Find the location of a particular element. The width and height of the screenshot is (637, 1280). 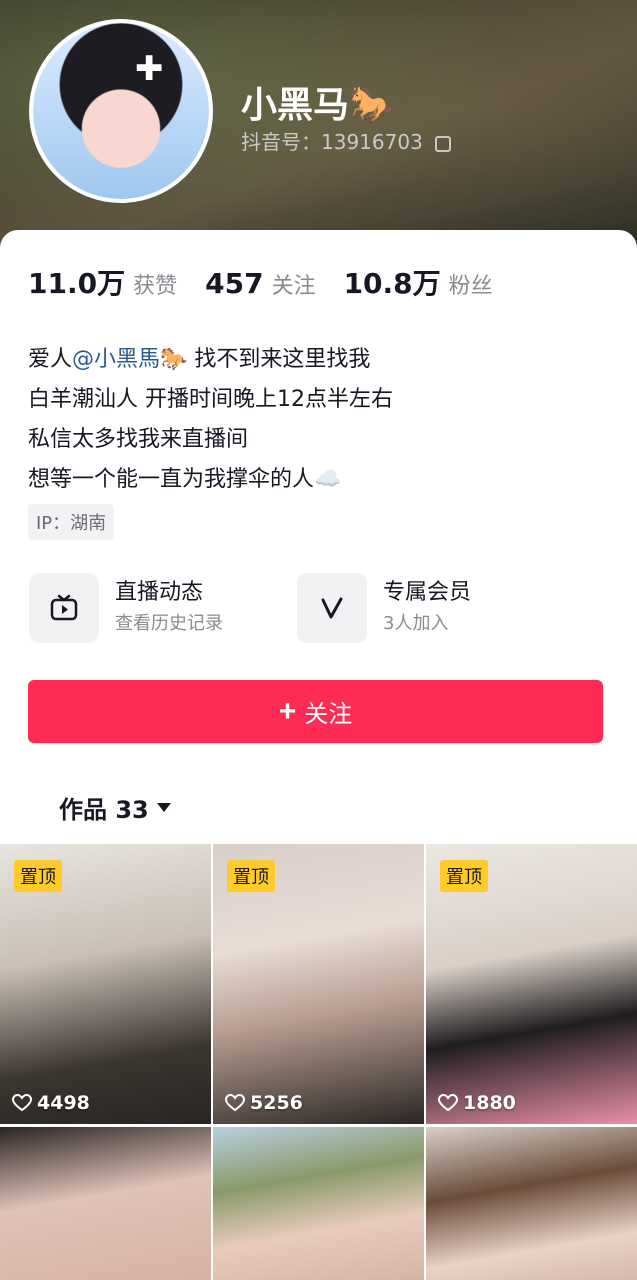

bio-line-2: 白羊潮汕人 开播时间晚上12点半左右 is located at coordinates (210, 399).